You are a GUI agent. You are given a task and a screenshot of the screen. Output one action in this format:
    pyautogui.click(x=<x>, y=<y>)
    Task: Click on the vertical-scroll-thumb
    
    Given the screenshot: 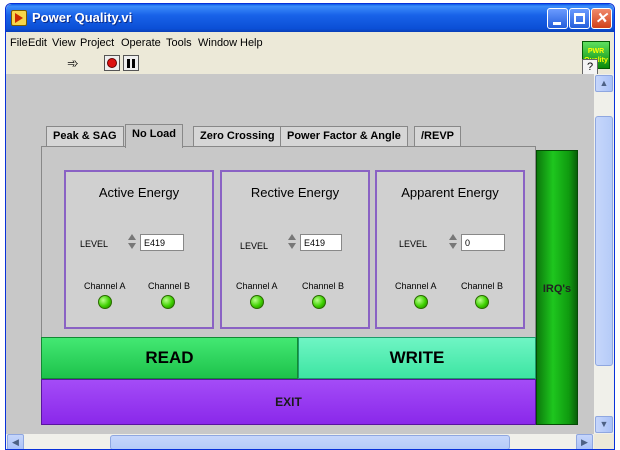 What is the action you would take?
    pyautogui.click(x=604, y=241)
    